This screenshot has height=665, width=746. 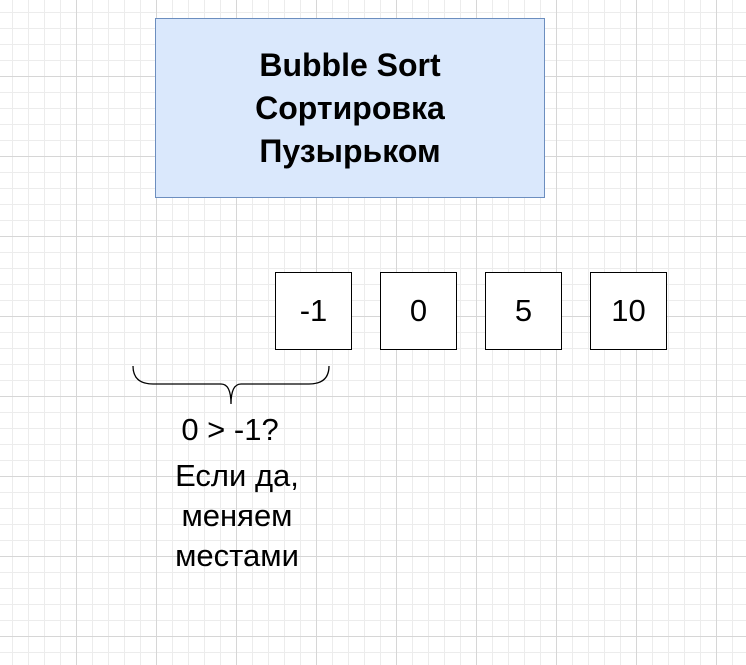 What do you see at coordinates (628, 311) in the screenshot?
I see `array-cell-3: 10` at bounding box center [628, 311].